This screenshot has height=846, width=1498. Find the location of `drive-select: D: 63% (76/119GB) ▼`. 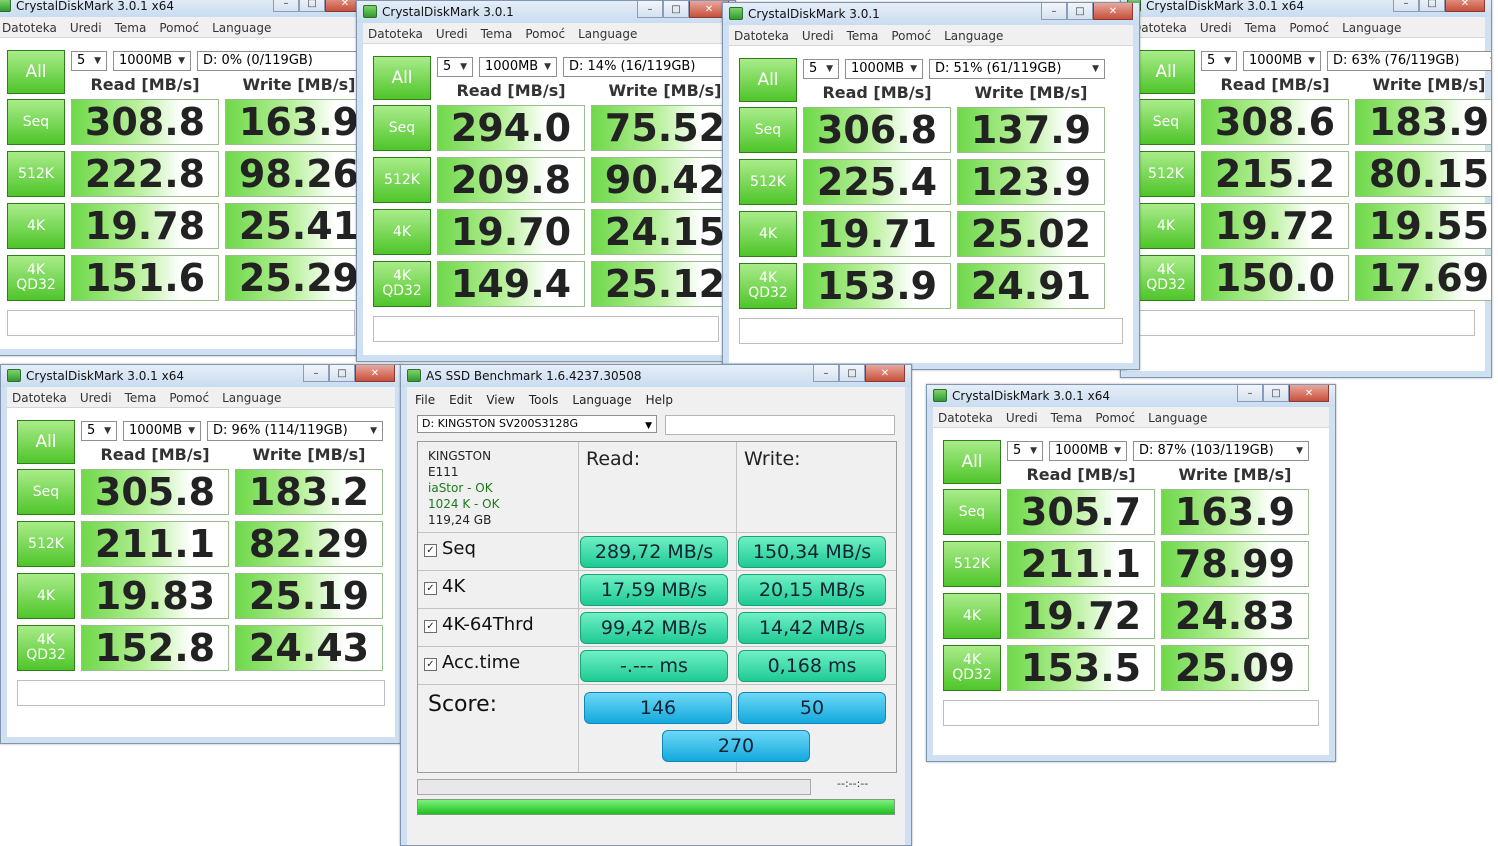

drive-select: D: 63% (76/119GB) ▼ is located at coordinates (1409, 60).